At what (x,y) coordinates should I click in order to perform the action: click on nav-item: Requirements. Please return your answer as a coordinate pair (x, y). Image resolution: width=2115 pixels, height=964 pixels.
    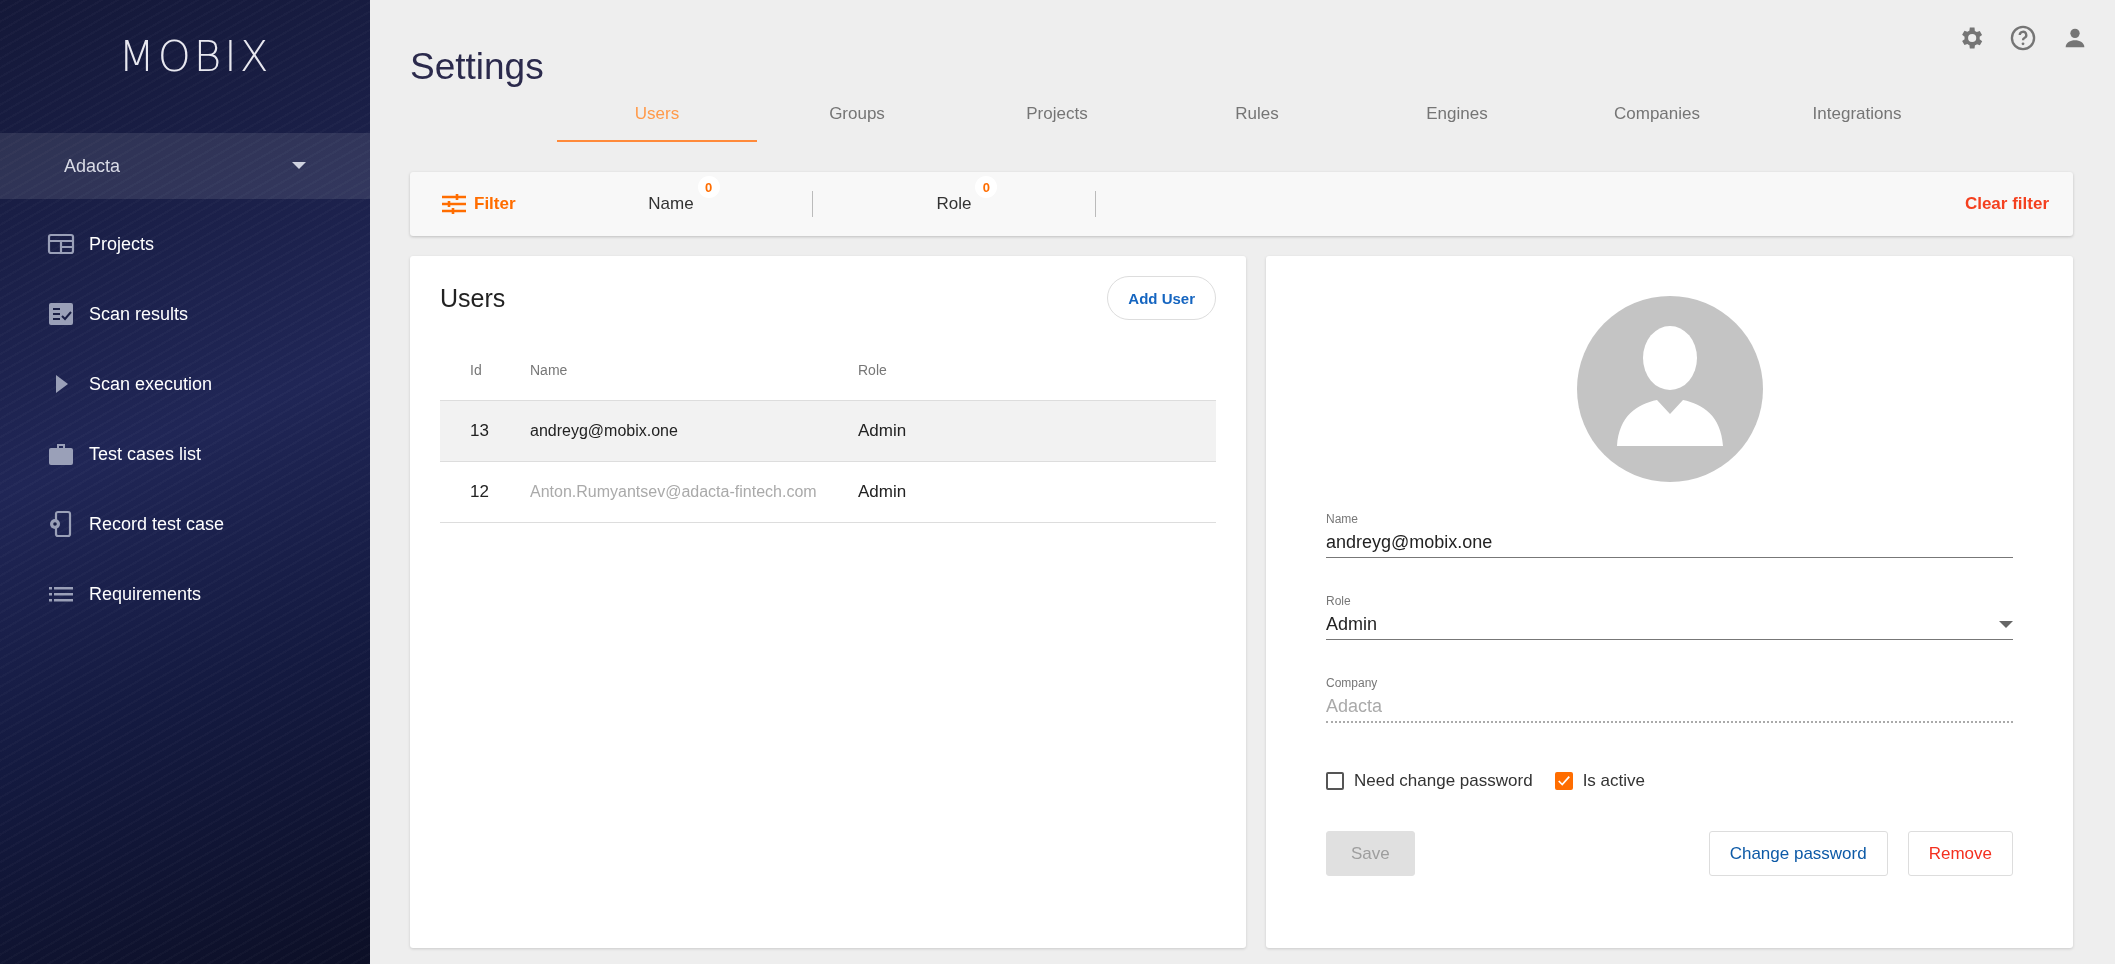
    Looking at the image, I should click on (185, 594).